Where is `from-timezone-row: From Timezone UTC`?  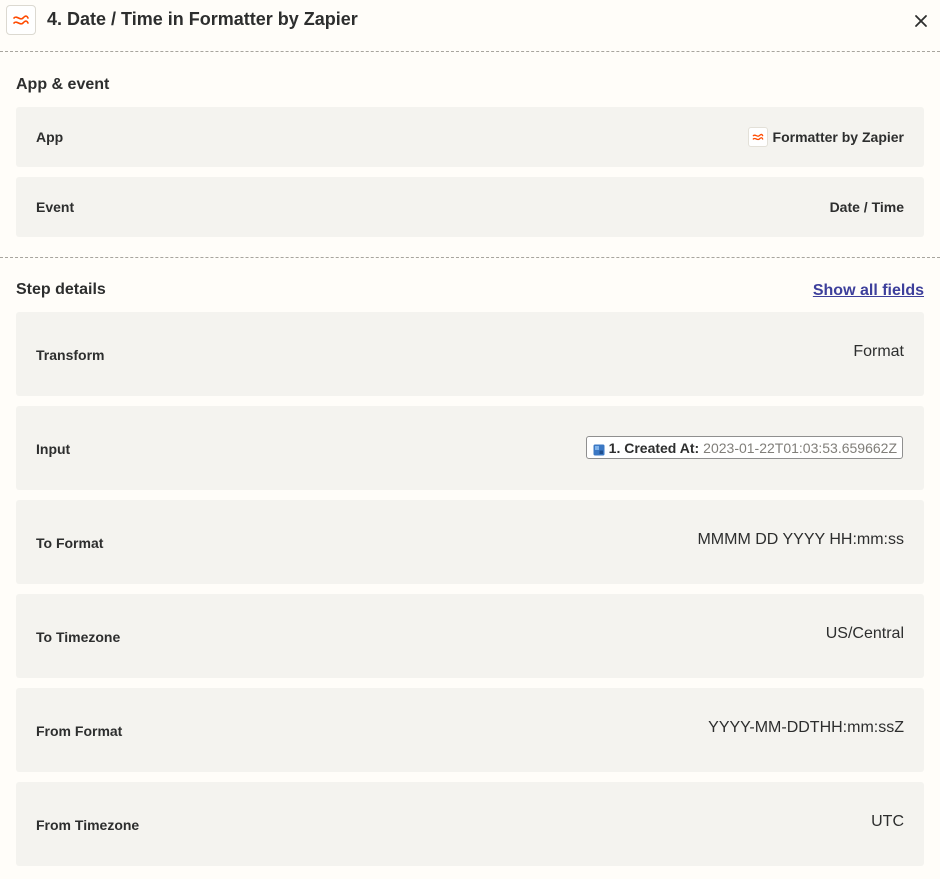 from-timezone-row: From Timezone UTC is located at coordinates (470, 824).